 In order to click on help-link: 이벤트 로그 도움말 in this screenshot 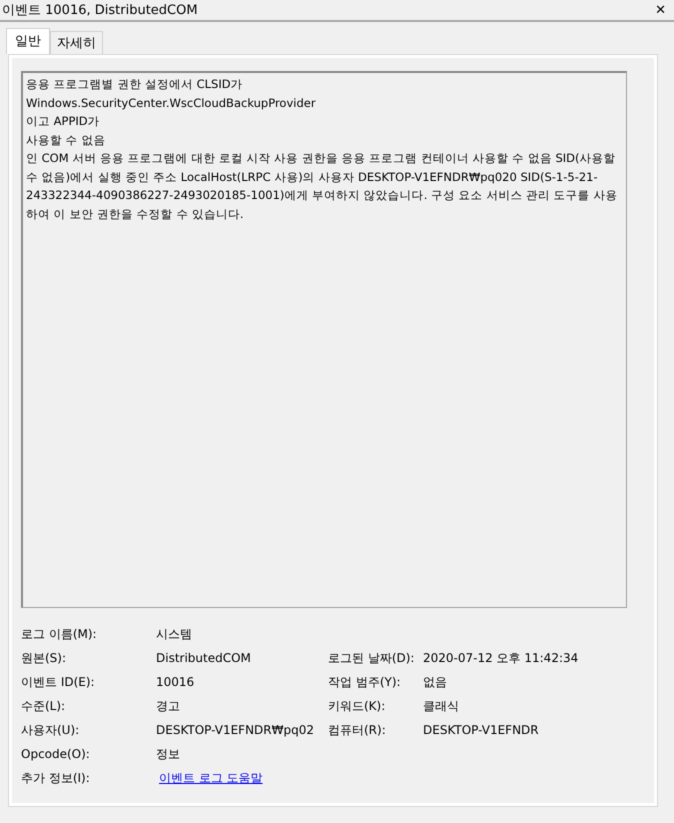, I will do `click(211, 777)`.